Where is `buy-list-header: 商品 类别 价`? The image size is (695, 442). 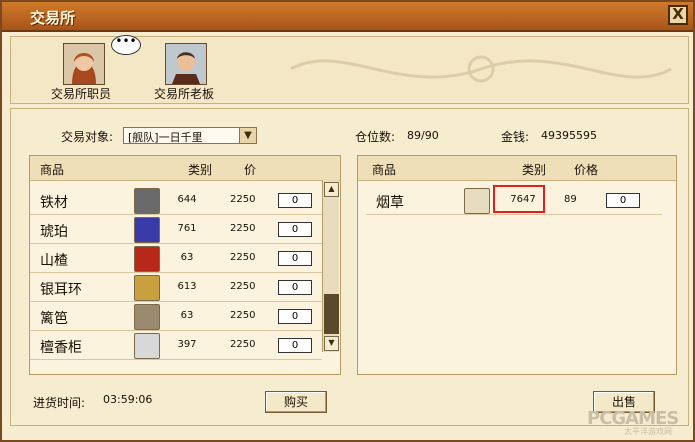 buy-list-header: 商品 类别 价 is located at coordinates (185, 168).